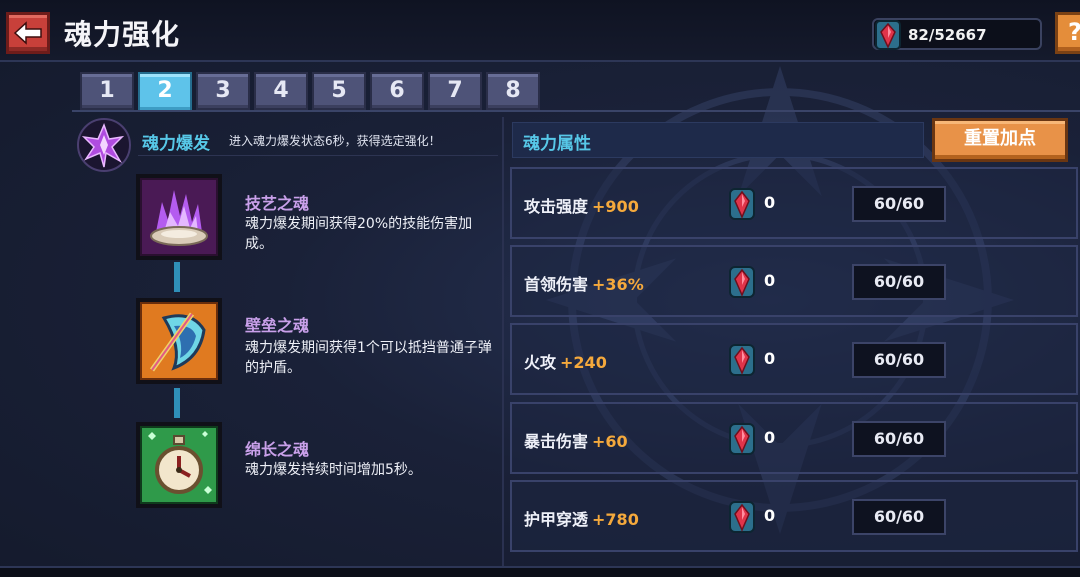 The width and height of the screenshot is (1080, 577). Describe the element at coordinates (794, 203) in the screenshot. I see `attribute-row: 攻击强度 +900 0 60/60` at that location.